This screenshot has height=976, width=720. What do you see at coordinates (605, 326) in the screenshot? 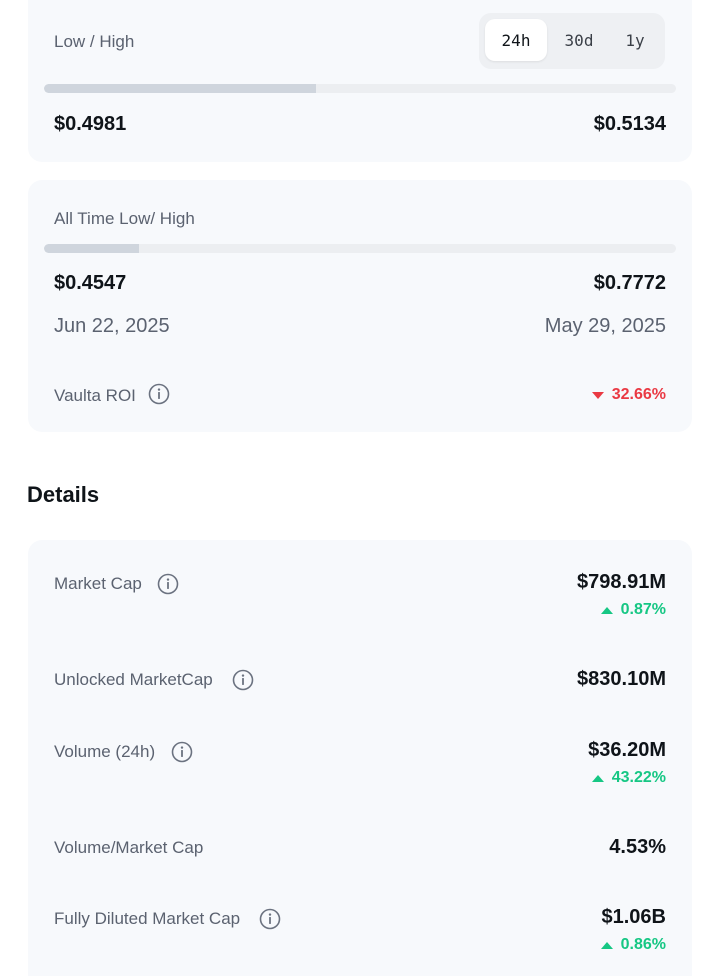
I see `all-time-high-date: May 29, 2025` at bounding box center [605, 326].